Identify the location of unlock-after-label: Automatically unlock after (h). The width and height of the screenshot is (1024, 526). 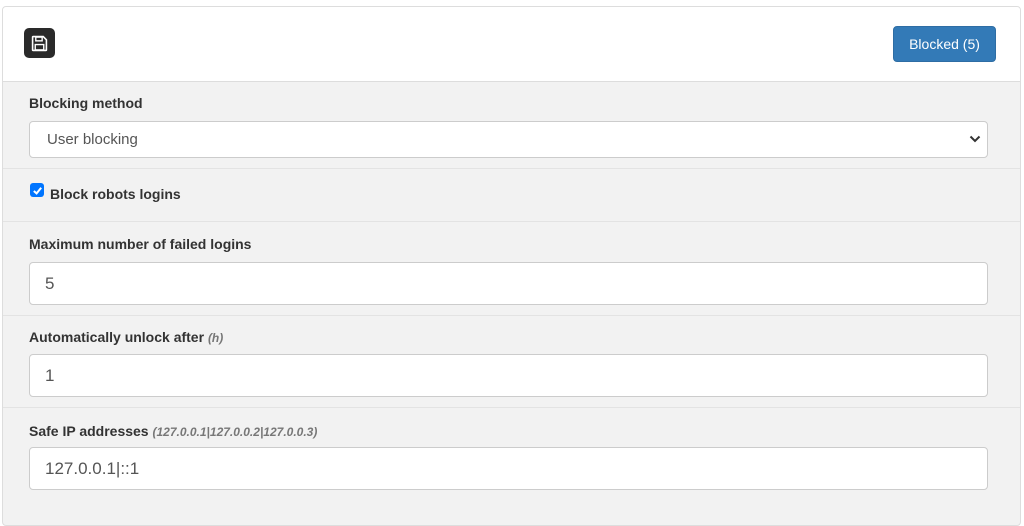
(126, 337).